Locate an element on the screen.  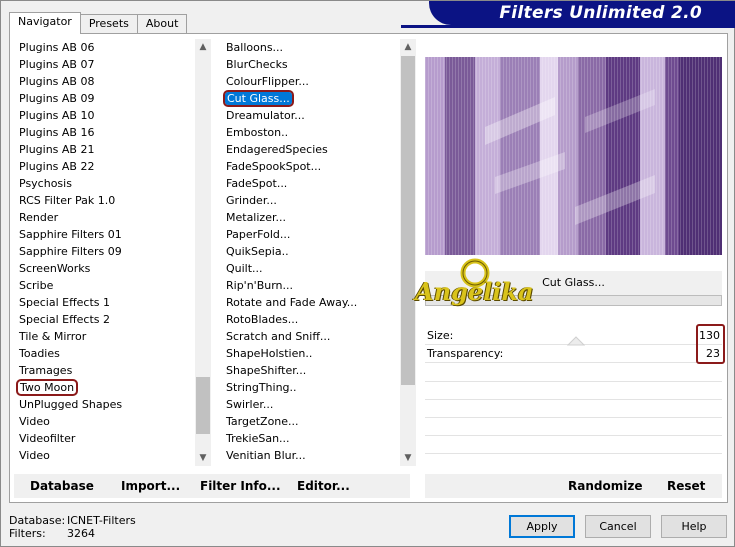
list-item: Plugins AB 07 is located at coordinates (104, 64).